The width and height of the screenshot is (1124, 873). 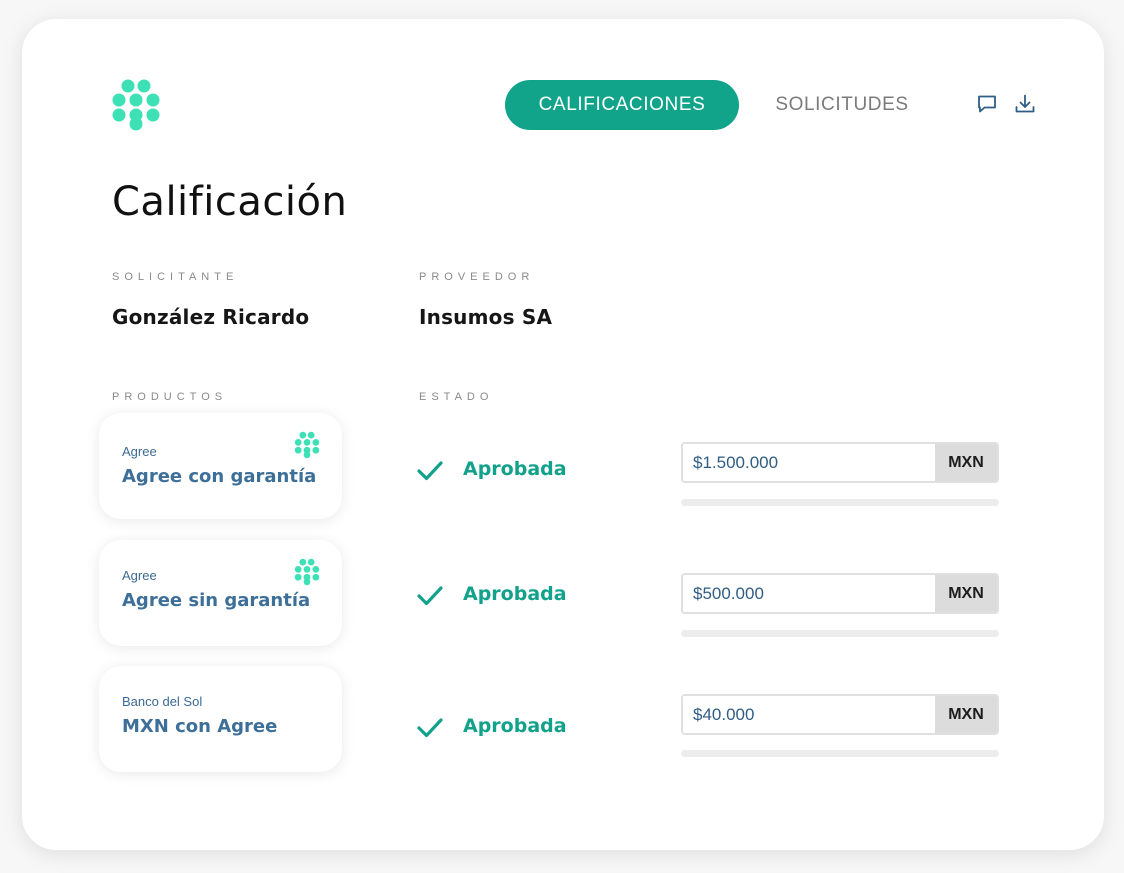 I want to click on proveedor-label: PROVEEDOR, so click(x=477, y=277).